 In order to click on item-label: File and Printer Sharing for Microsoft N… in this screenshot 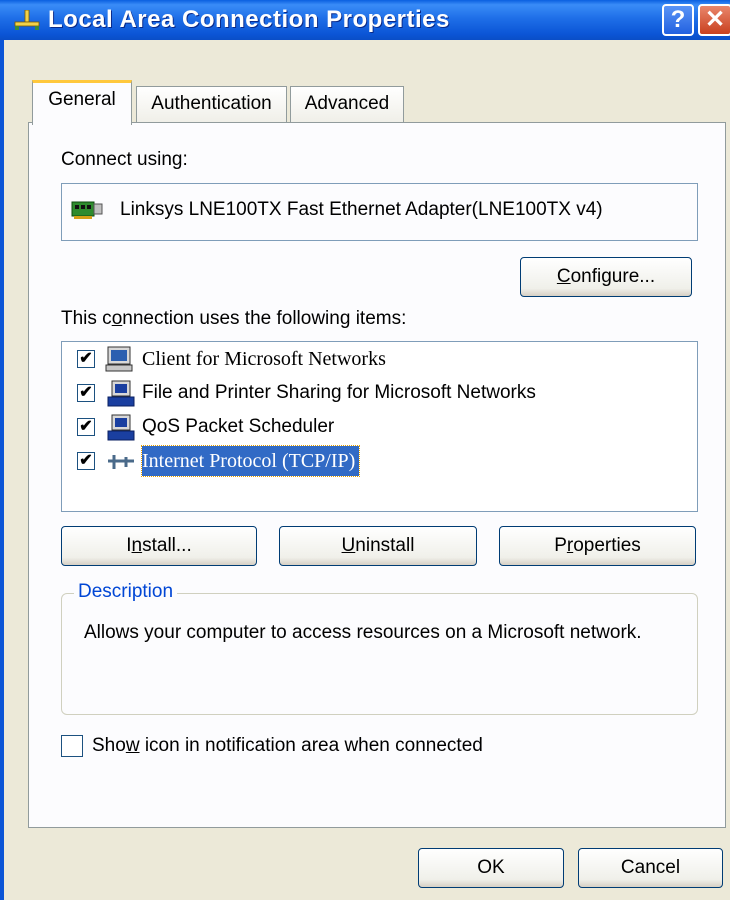, I will do `click(339, 392)`.